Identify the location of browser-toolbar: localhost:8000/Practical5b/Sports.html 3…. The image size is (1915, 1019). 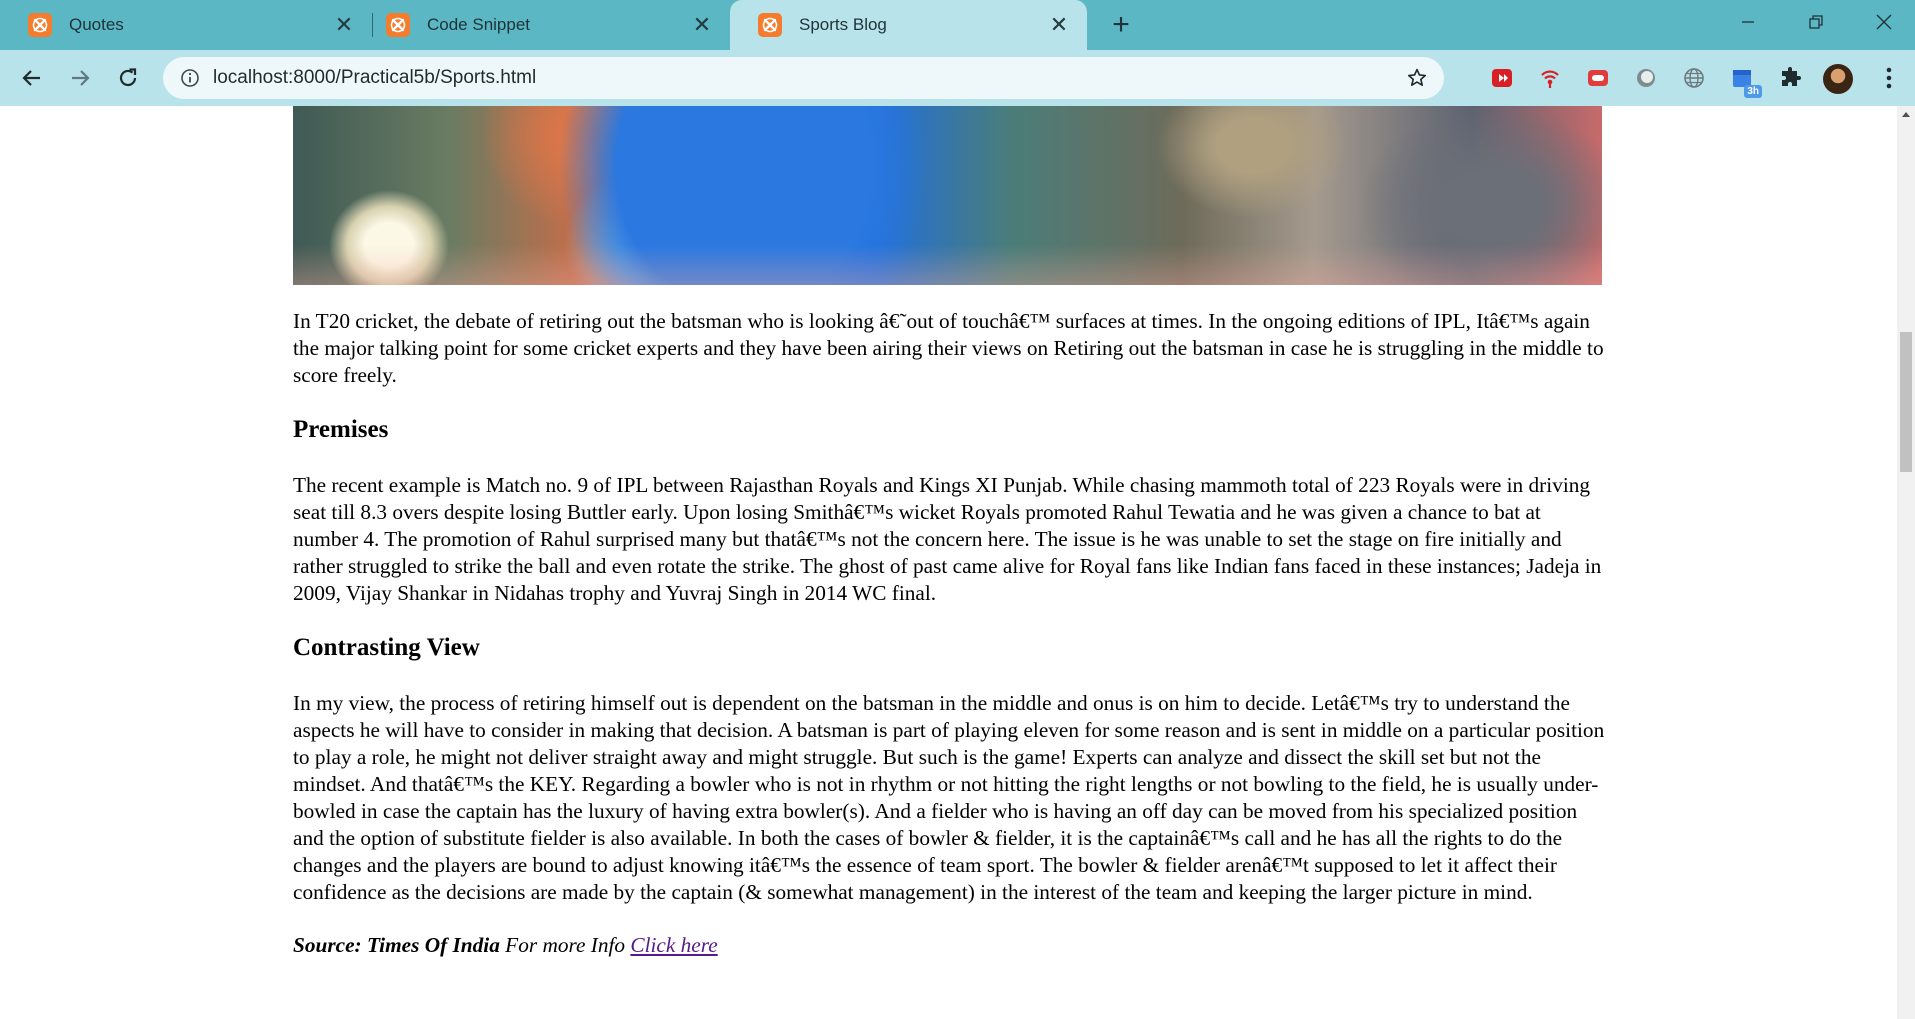
(957, 78).